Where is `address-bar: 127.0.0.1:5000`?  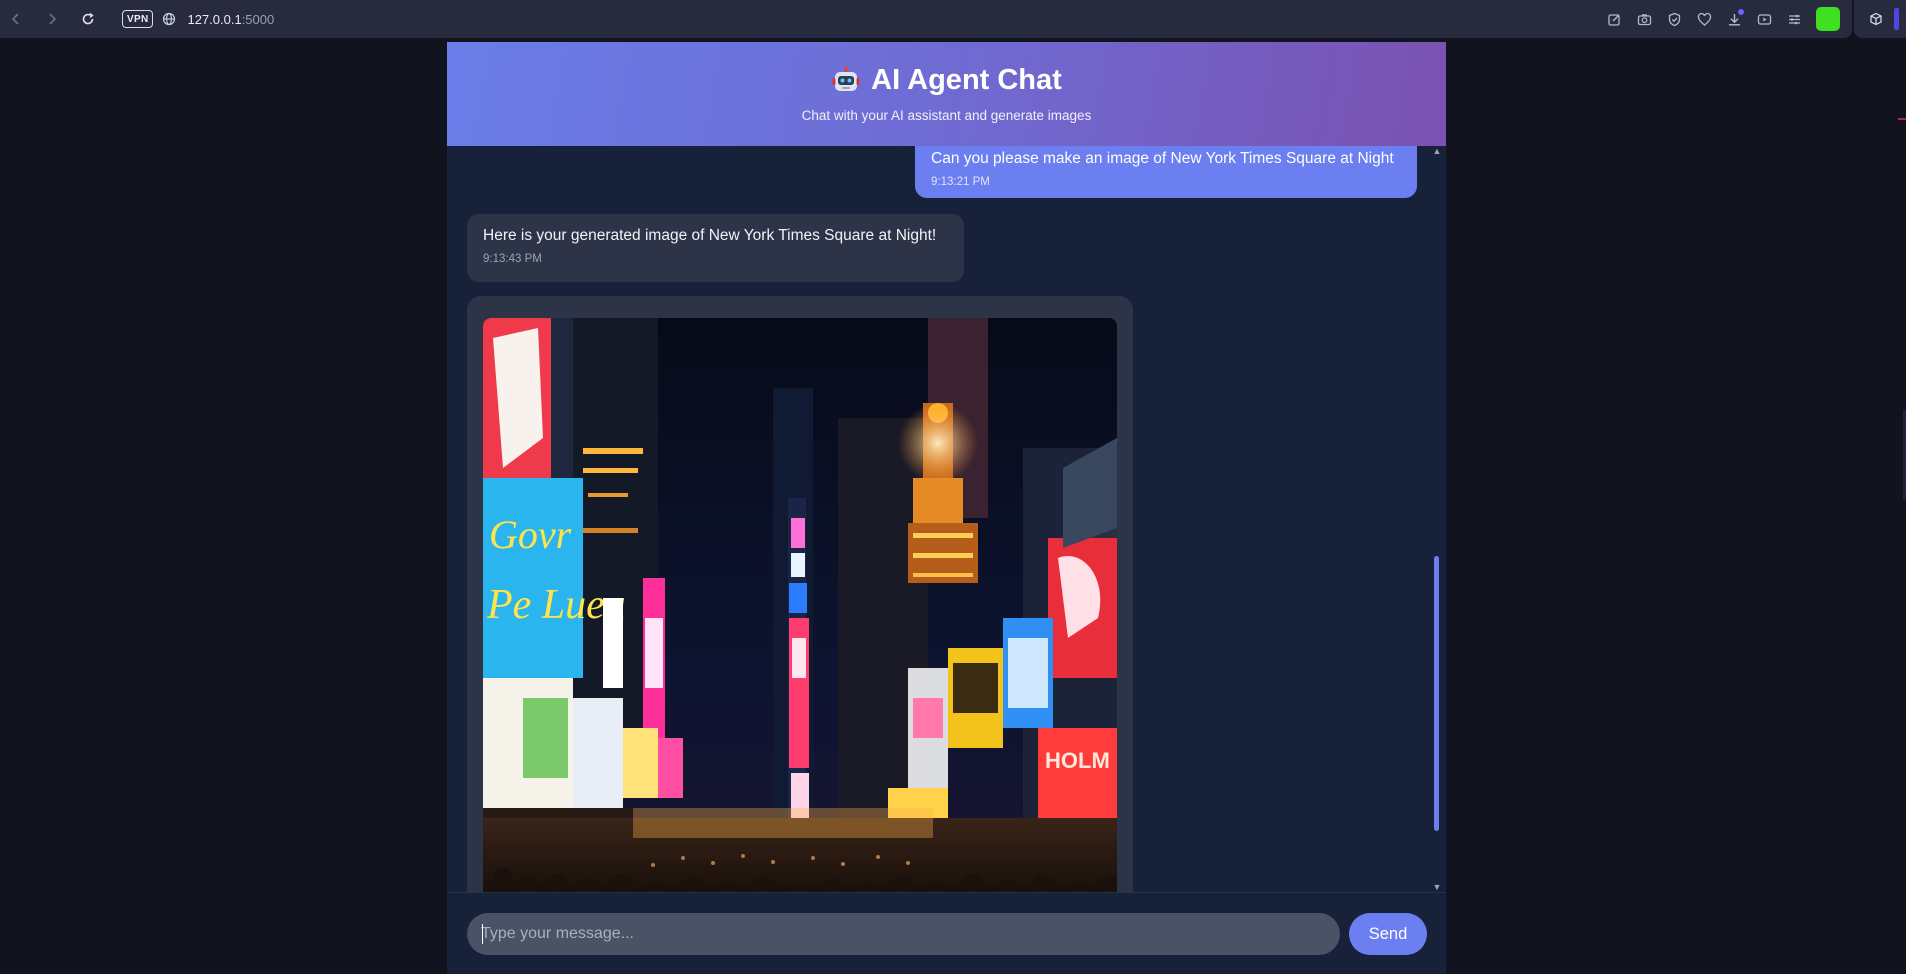 address-bar: 127.0.0.1:5000 is located at coordinates (230, 19).